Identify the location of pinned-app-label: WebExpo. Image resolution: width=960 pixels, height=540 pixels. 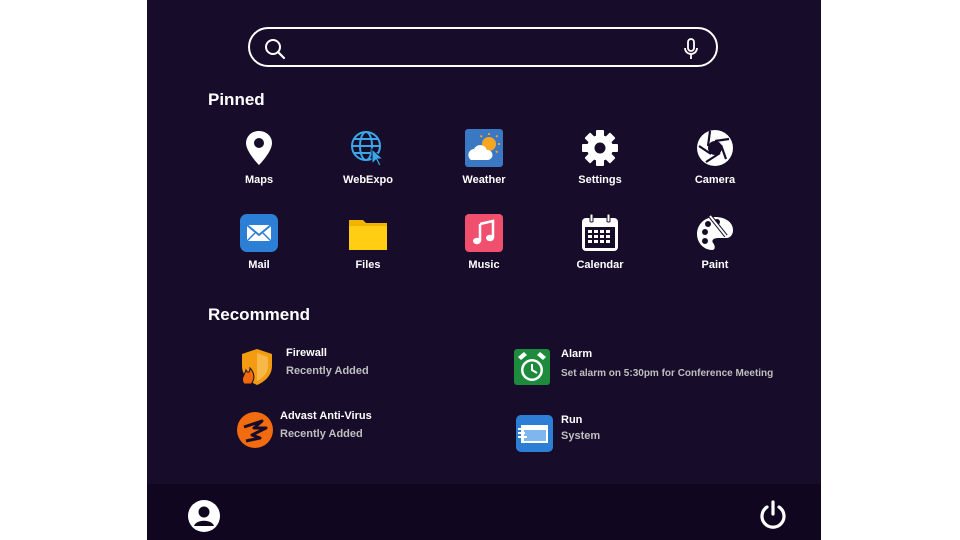
(368, 180).